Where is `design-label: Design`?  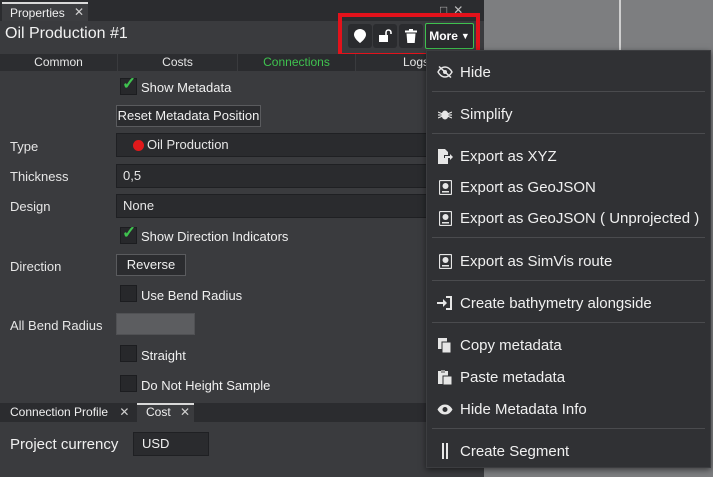 design-label: Design is located at coordinates (30, 206).